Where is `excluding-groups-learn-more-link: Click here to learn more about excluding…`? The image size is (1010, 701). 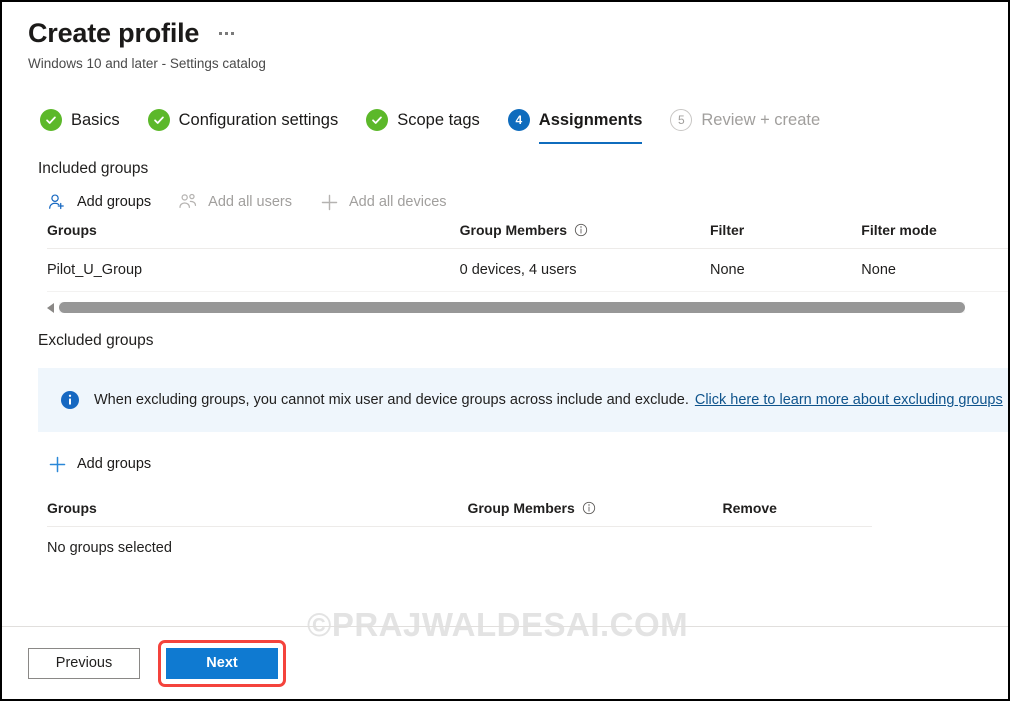 excluding-groups-learn-more-link: Click here to learn more about excluding… is located at coordinates (849, 400).